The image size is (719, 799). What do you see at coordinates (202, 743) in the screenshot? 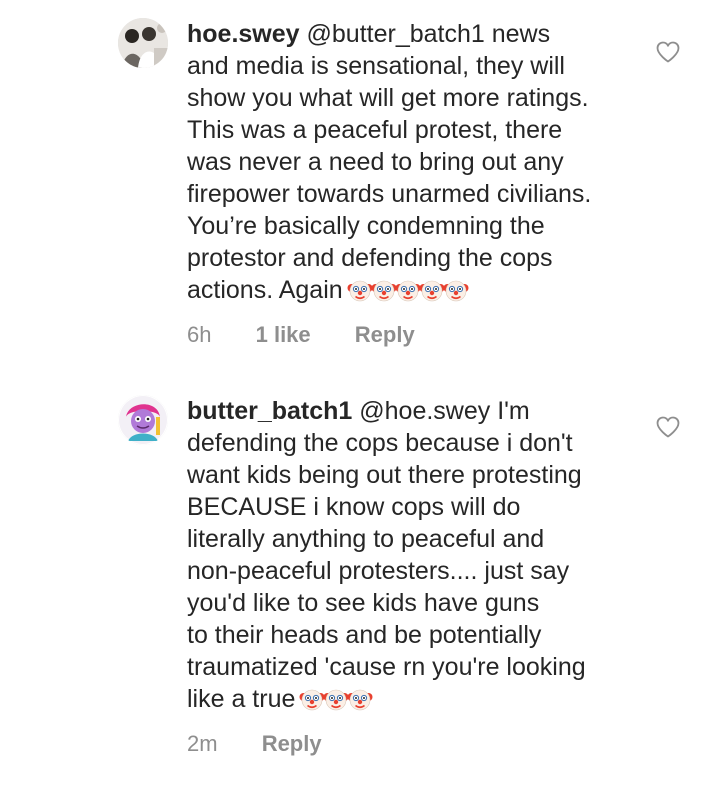
I see `timestamp: 2m` at bounding box center [202, 743].